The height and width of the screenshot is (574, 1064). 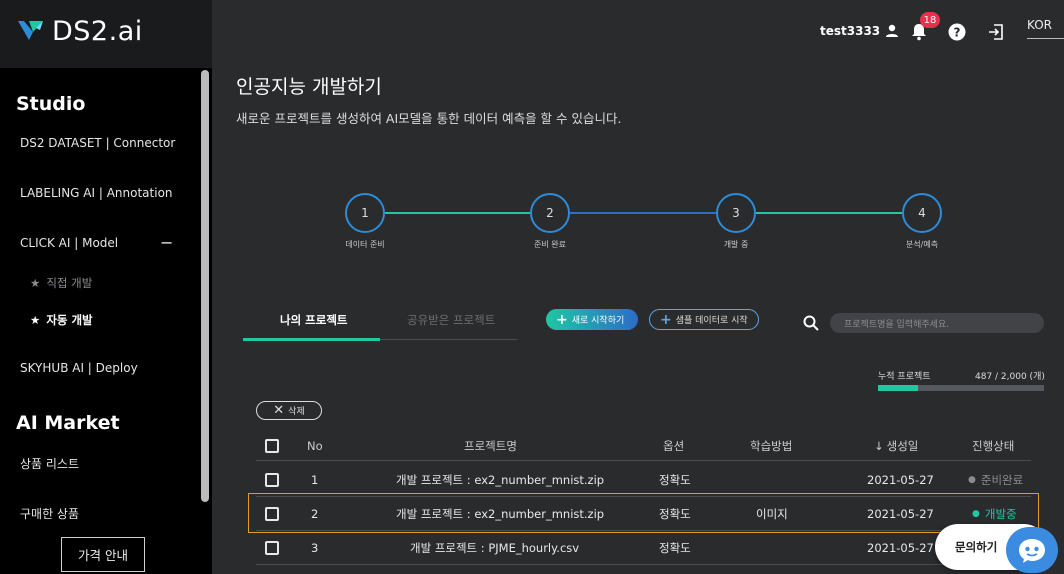 What do you see at coordinates (315, 445) in the screenshot?
I see `header-no: No` at bounding box center [315, 445].